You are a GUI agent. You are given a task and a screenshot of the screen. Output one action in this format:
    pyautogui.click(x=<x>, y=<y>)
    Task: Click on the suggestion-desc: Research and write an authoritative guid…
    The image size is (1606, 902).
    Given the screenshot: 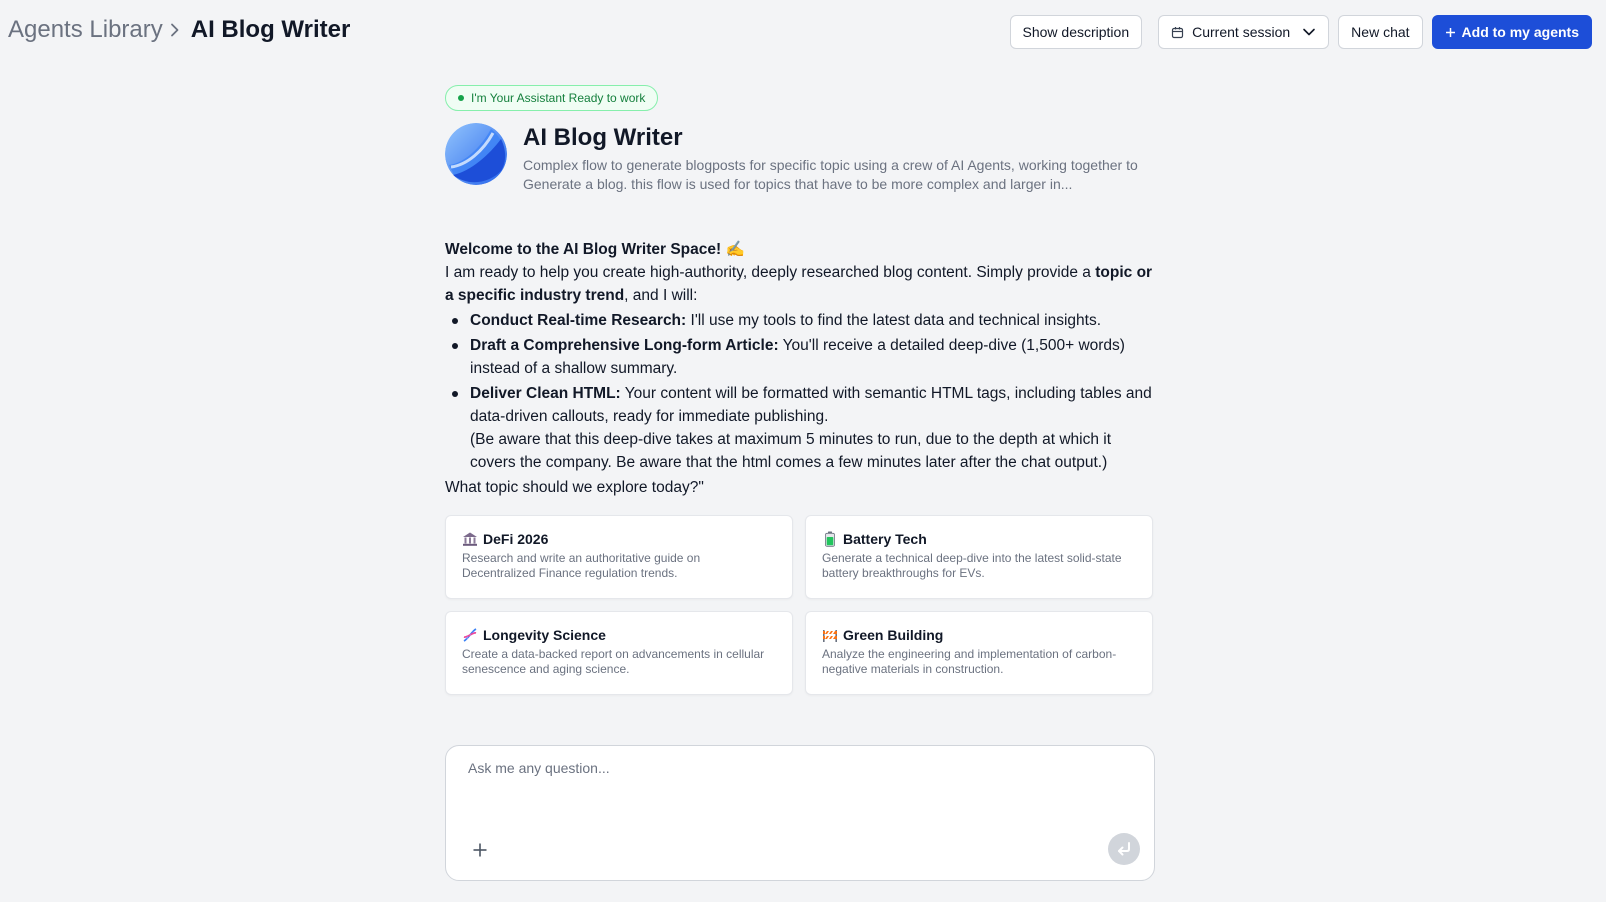 What is the action you would take?
    pyautogui.click(x=581, y=565)
    